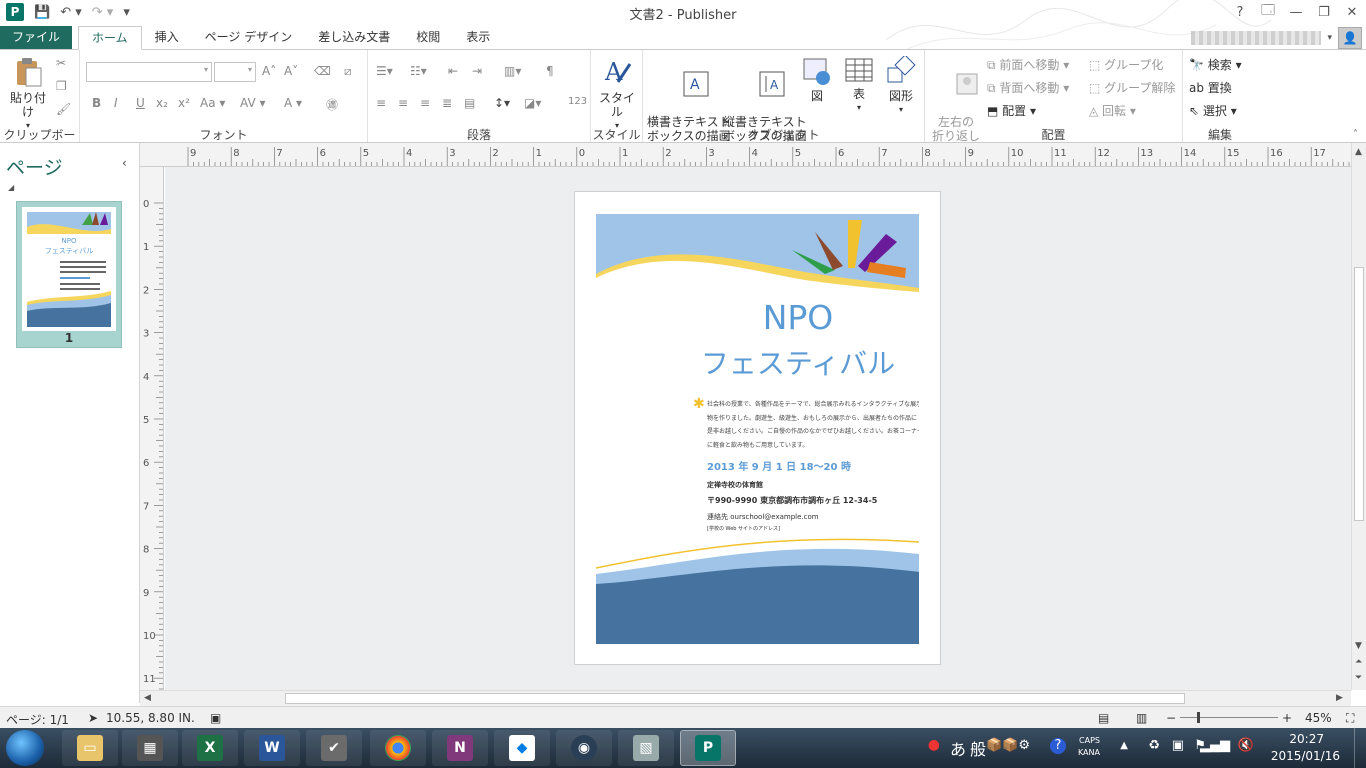  What do you see at coordinates (1154, 745) in the screenshot?
I see `network-sync-icon: ♻` at bounding box center [1154, 745].